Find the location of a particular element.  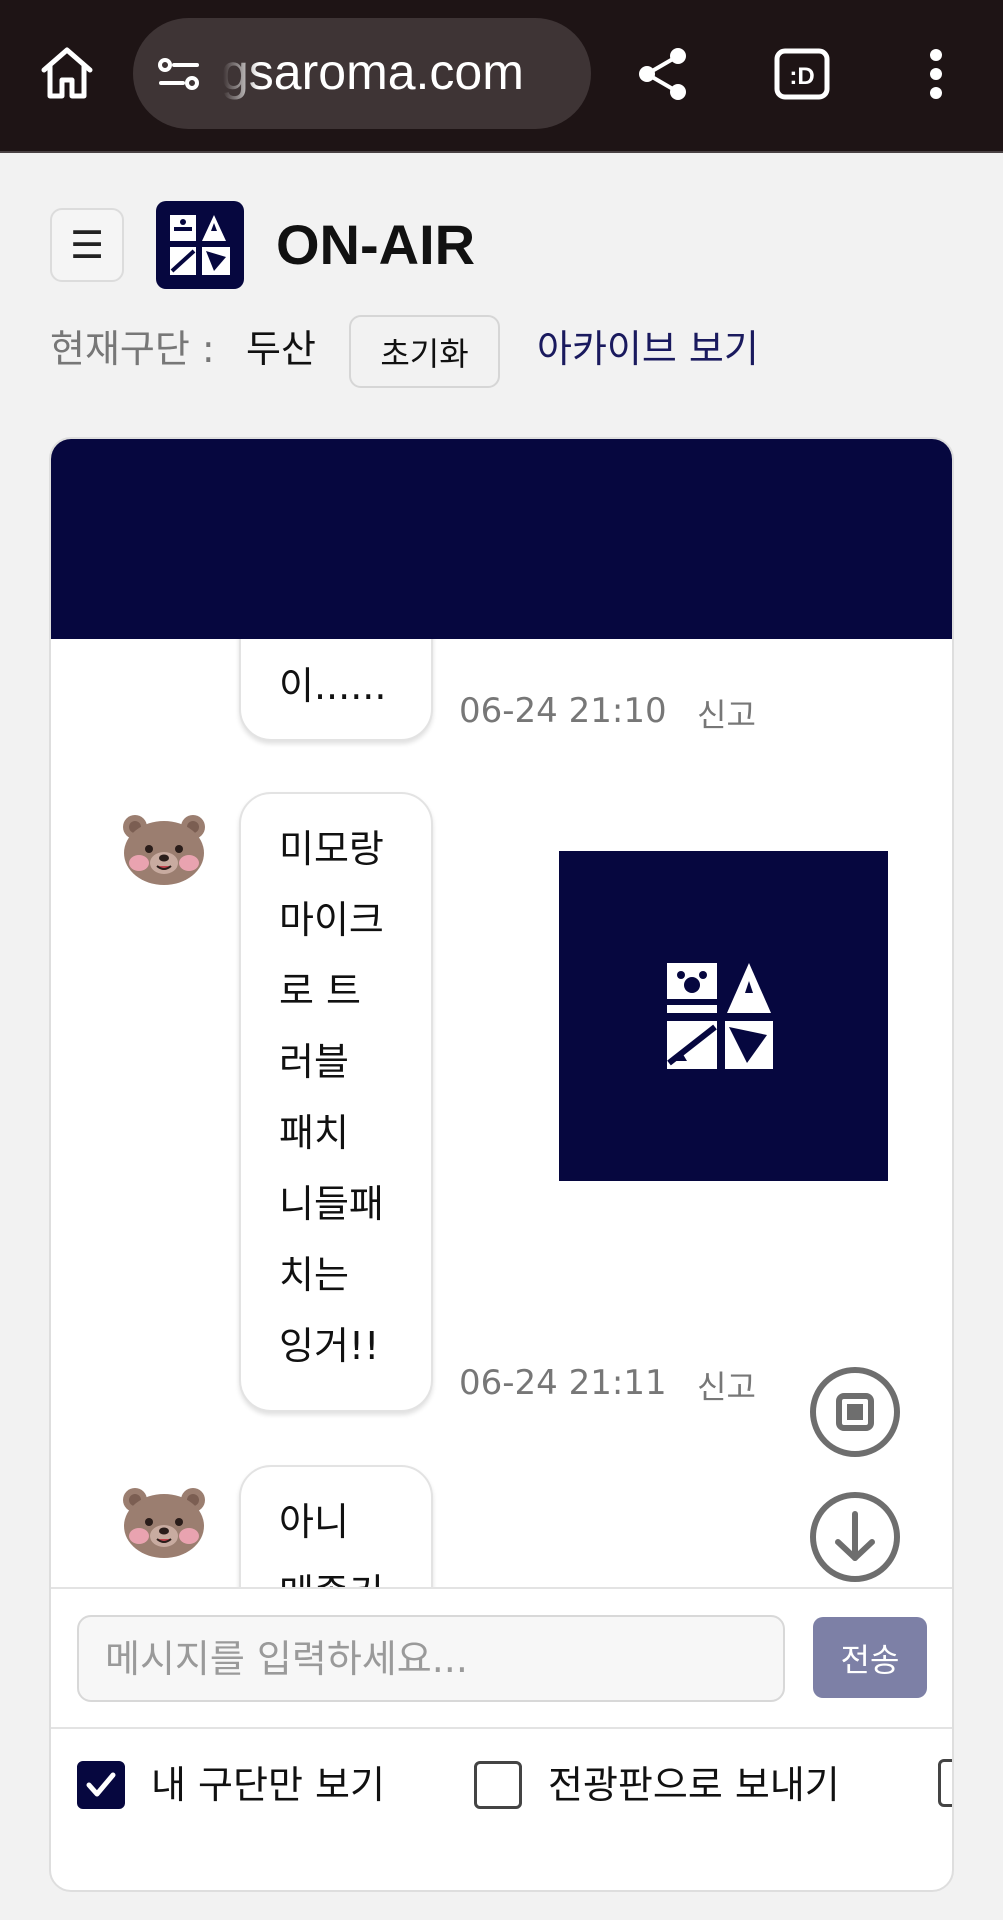

url-text: gsaroma.com is located at coordinates (372, 72).